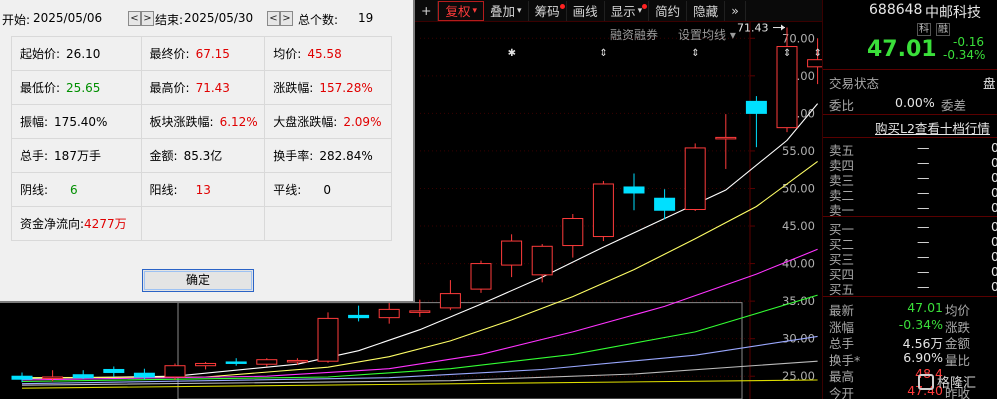  Describe the element at coordinates (318, 20) in the screenshot. I see `count-label: 总个数:` at that location.